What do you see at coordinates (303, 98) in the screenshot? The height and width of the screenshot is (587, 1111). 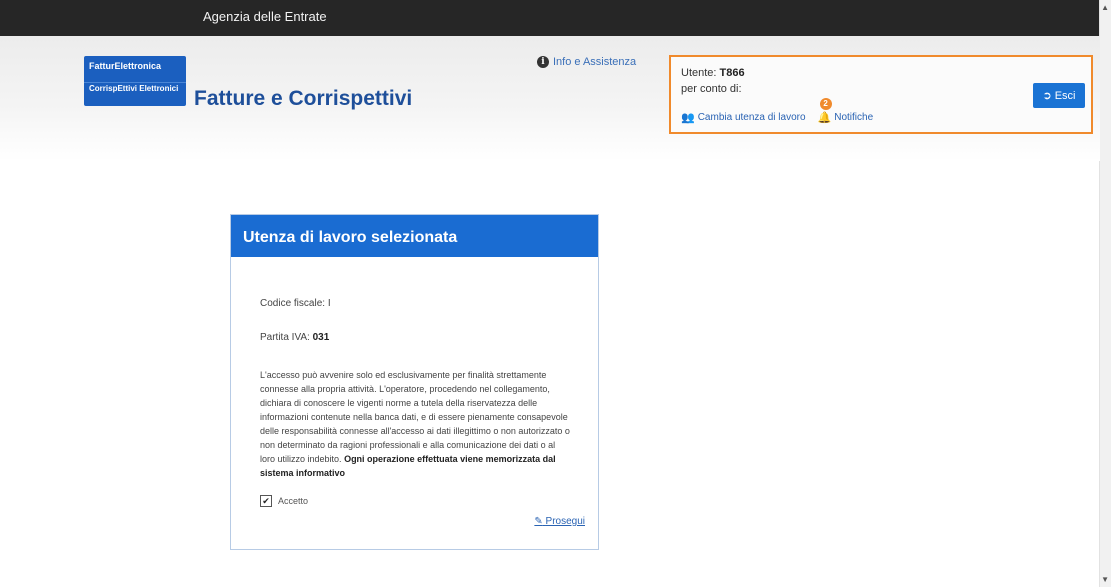 I see `app-title: Fatture e Corrispettivi` at bounding box center [303, 98].